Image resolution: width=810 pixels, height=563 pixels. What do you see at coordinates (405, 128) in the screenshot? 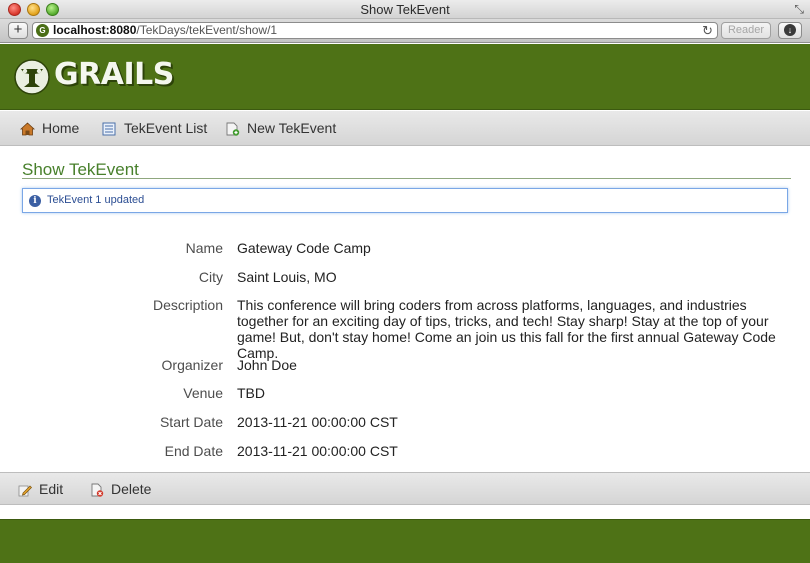
I see `nav-bar: Home TekEvent List New TekEvent` at bounding box center [405, 128].